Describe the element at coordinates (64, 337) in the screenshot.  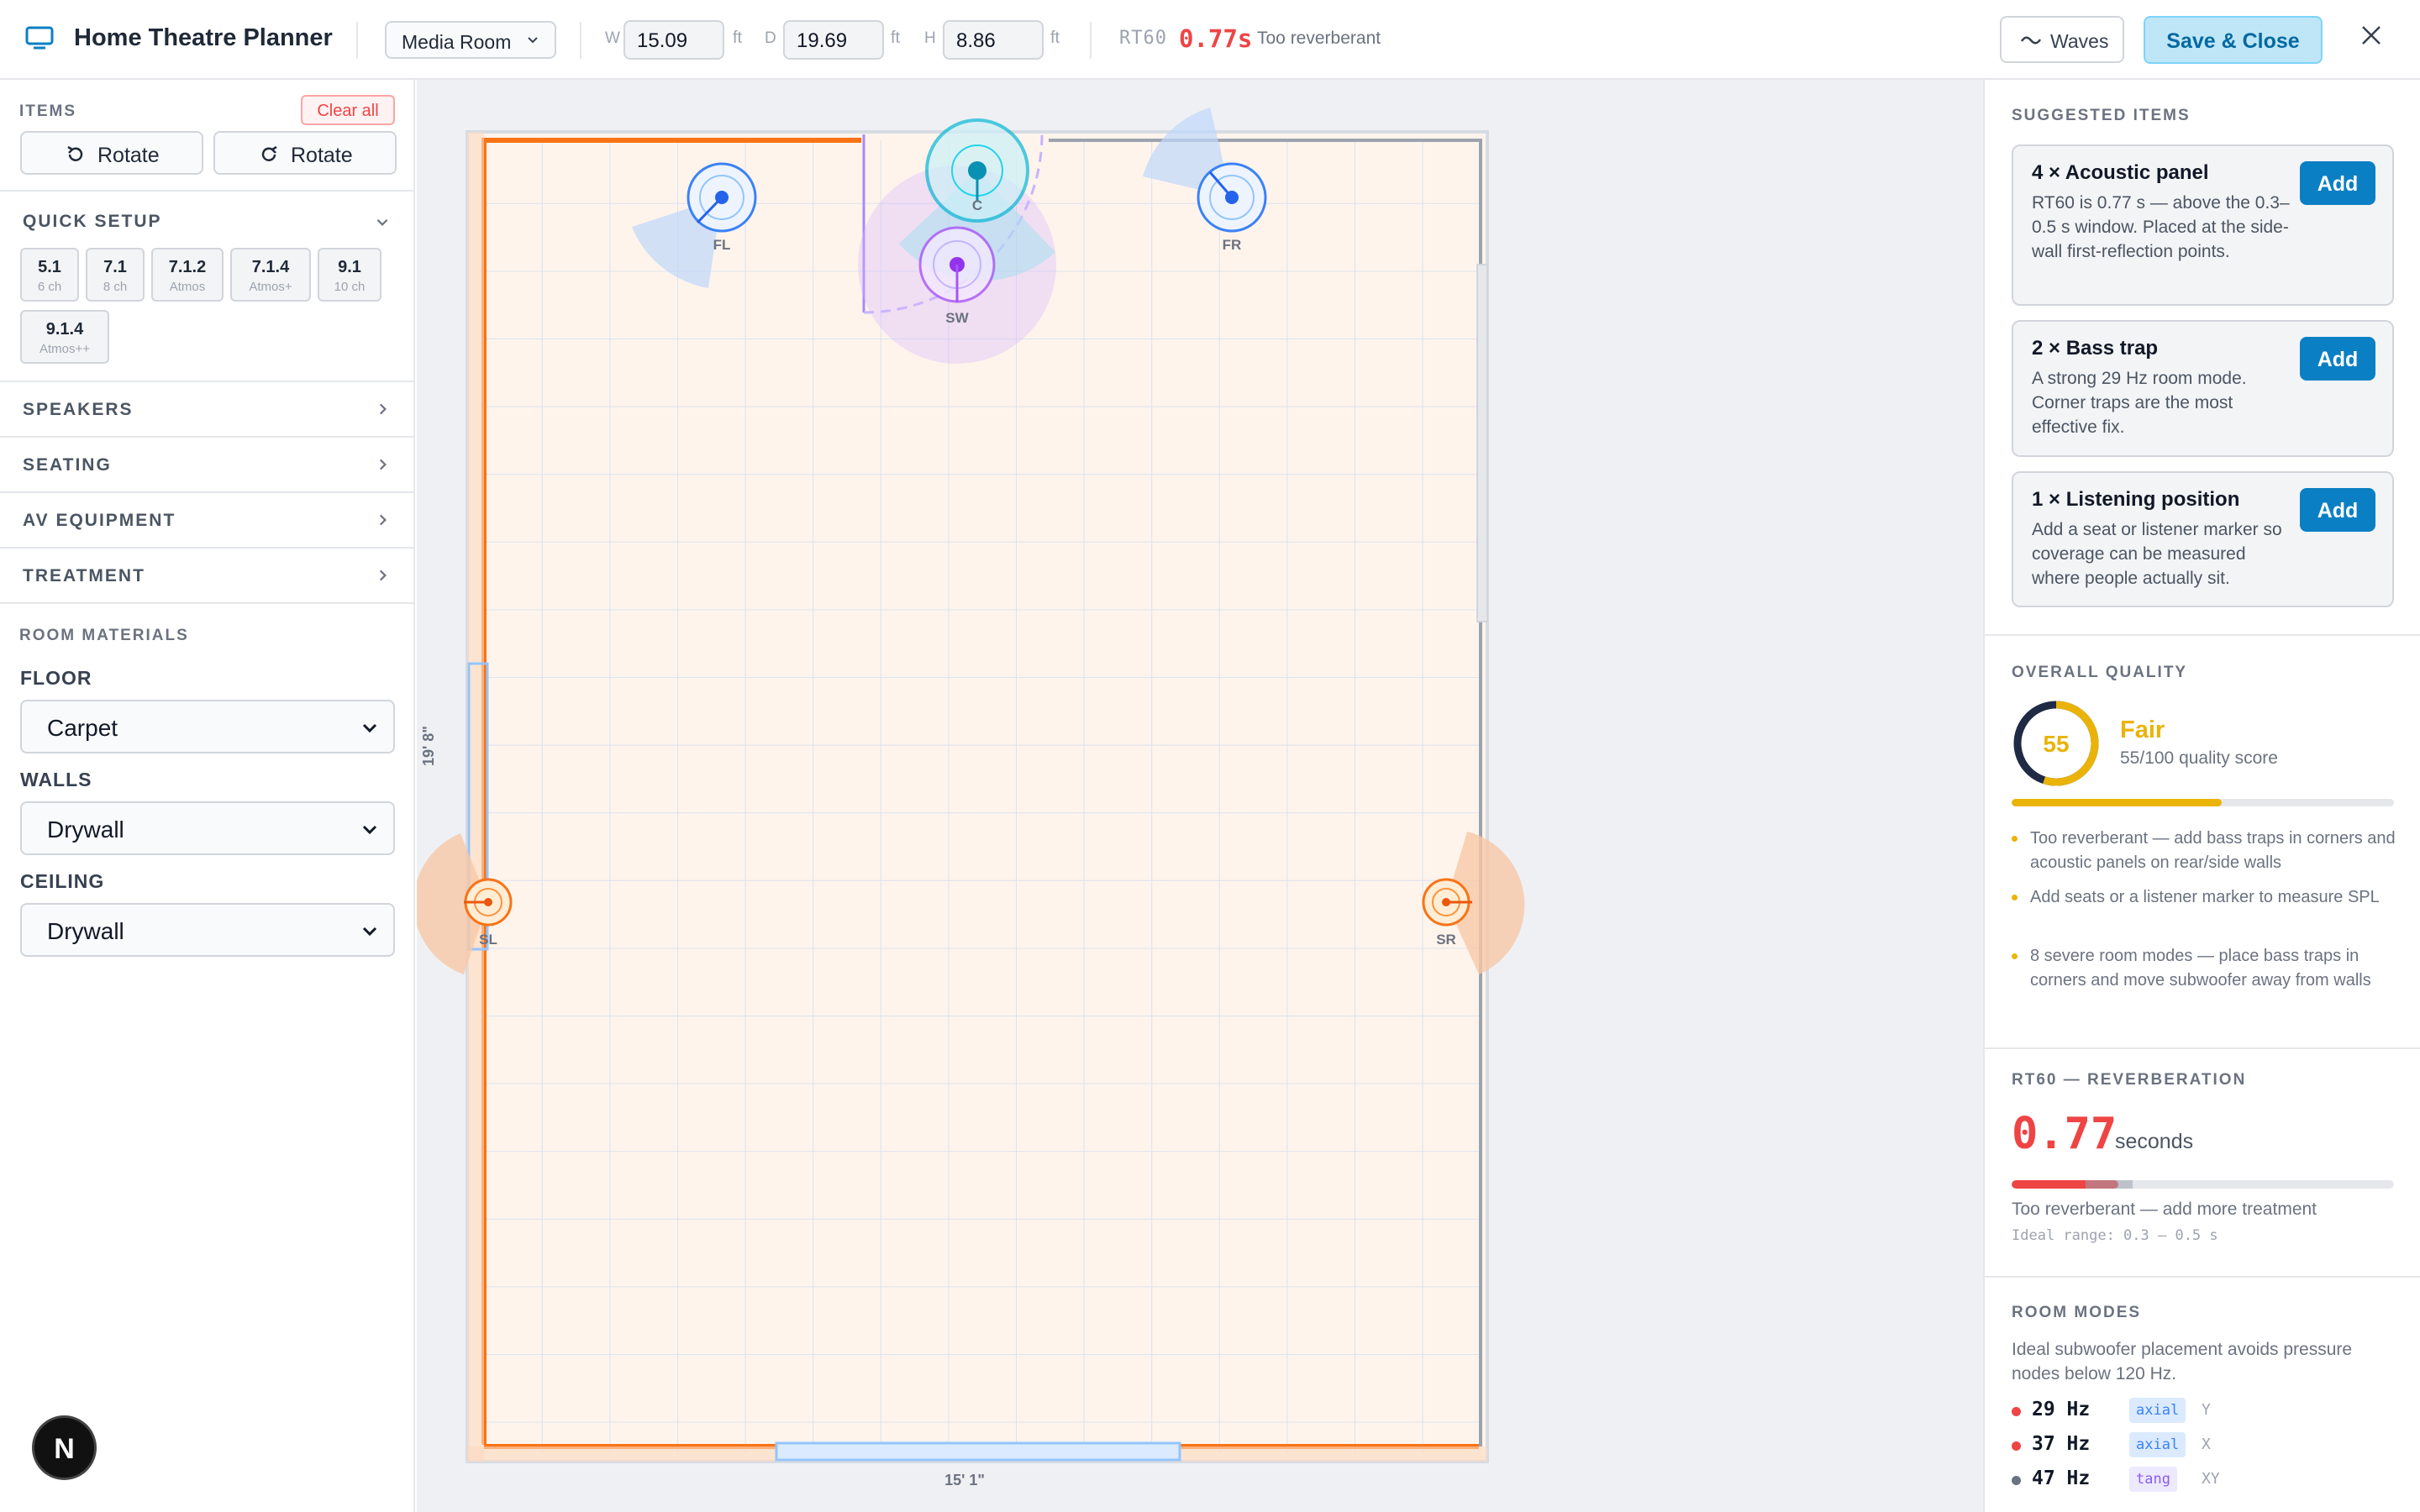
I see `quick-setup-9-1-4: 9.1.4 Atmos++` at that location.